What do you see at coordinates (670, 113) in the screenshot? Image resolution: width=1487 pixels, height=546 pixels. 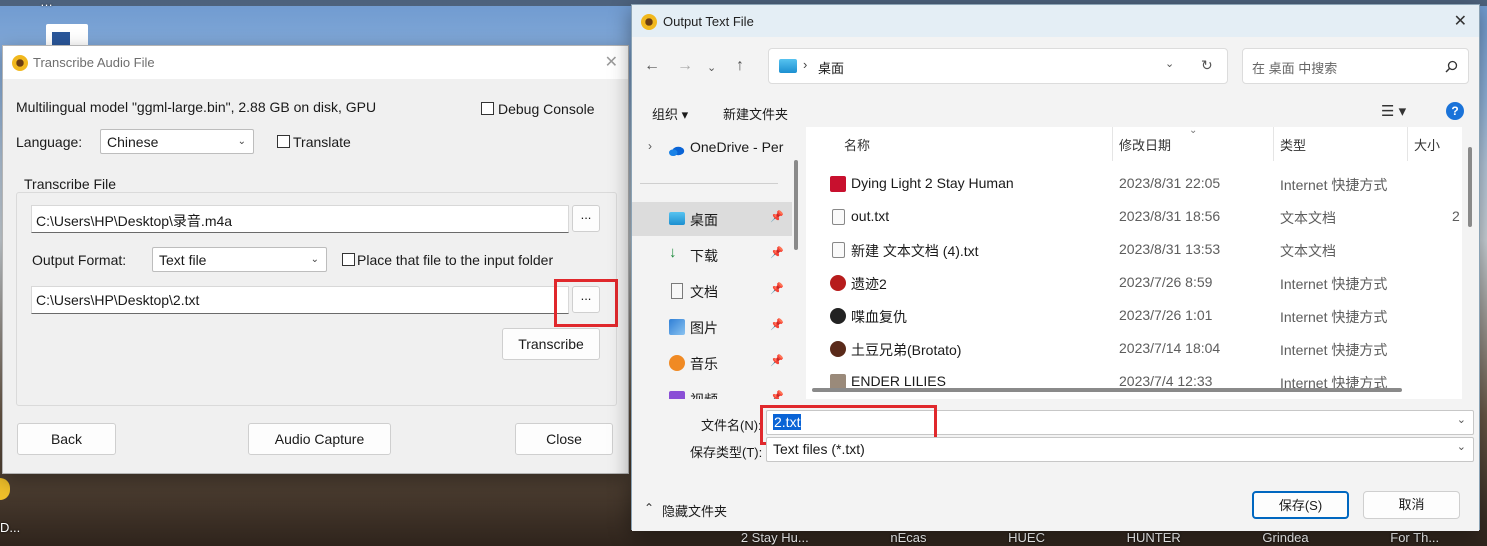 I see `organize-menu: 组织 ▾` at bounding box center [670, 113].